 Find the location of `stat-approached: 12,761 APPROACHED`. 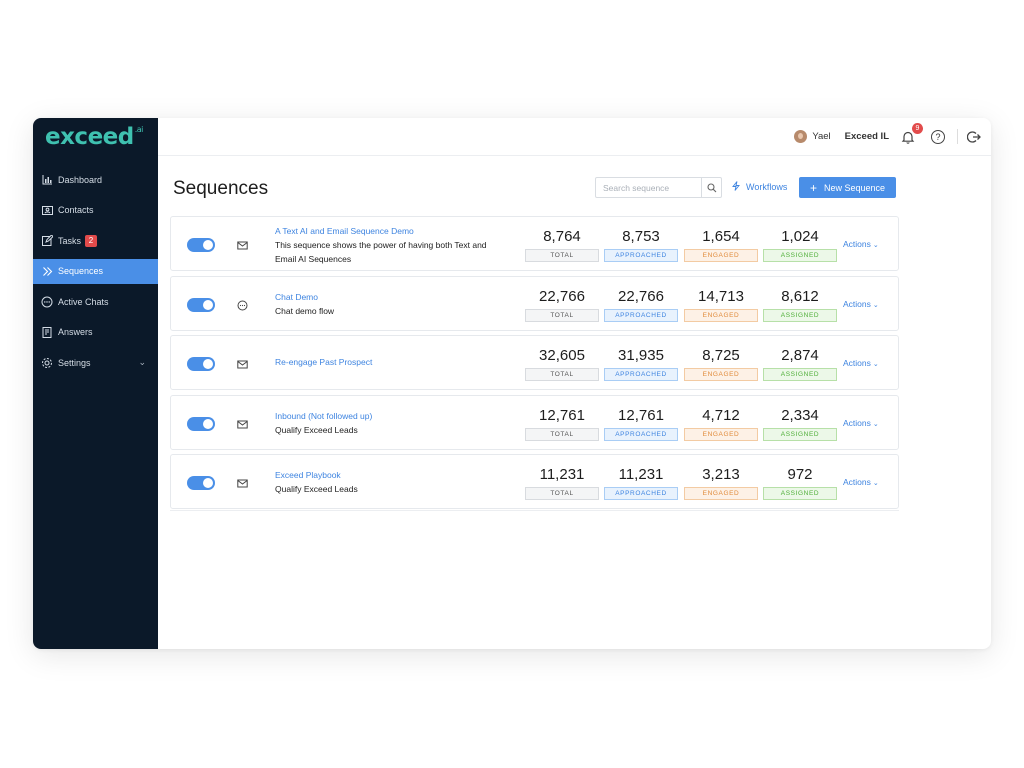

stat-approached: 12,761 APPROACHED is located at coordinates (641, 424).